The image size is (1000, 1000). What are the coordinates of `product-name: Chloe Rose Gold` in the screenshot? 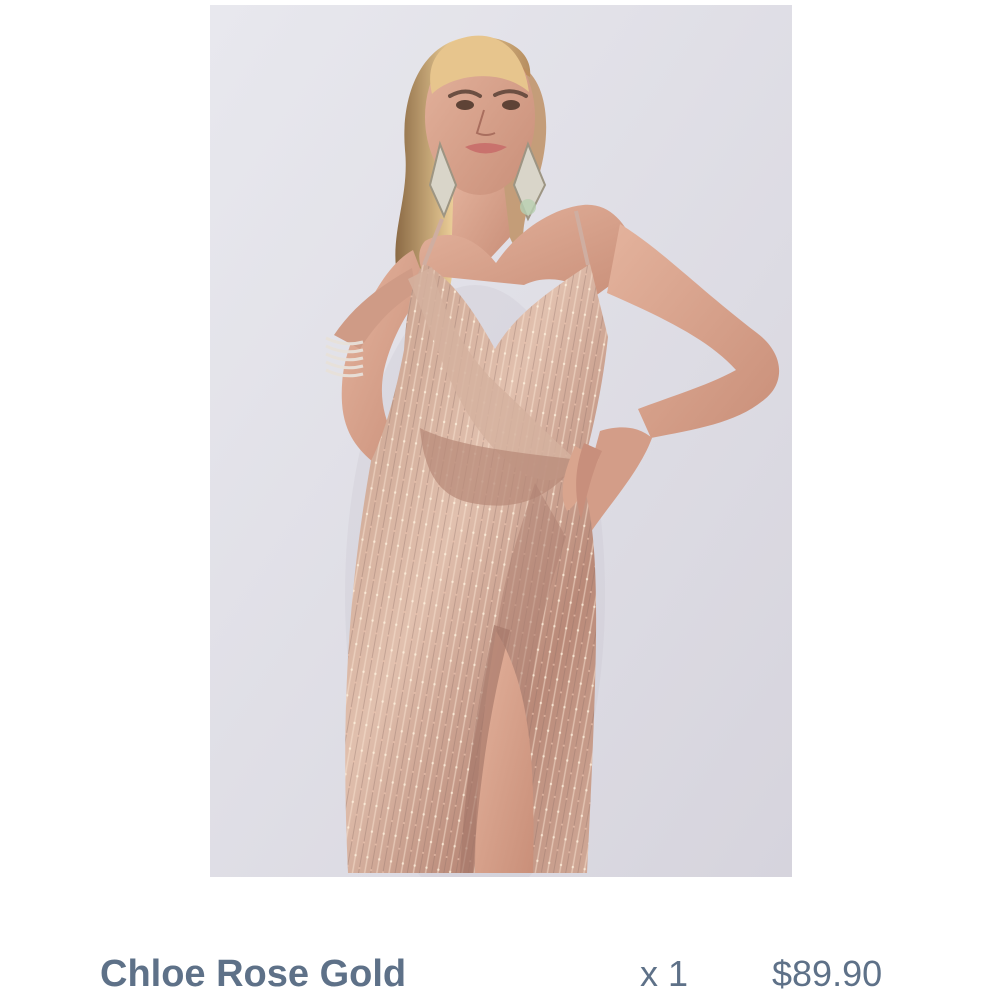 It's located at (253, 974).